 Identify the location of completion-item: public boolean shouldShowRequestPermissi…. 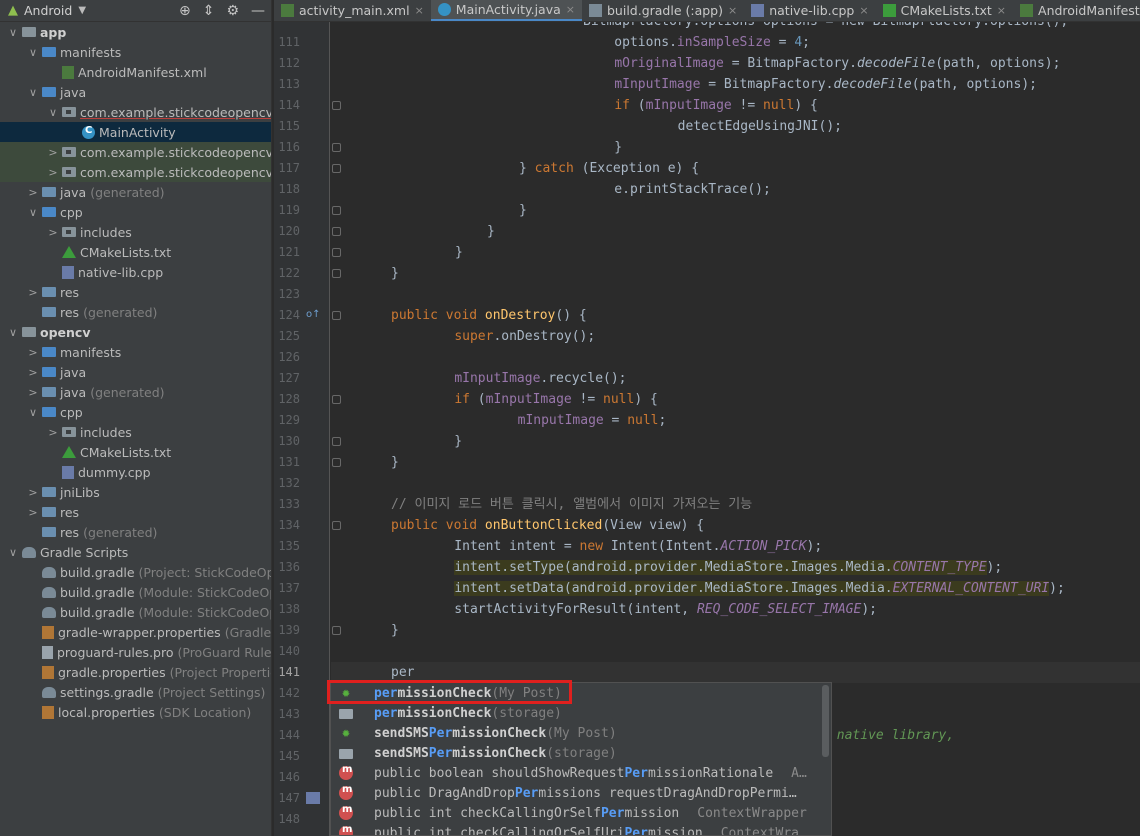
(581, 773).